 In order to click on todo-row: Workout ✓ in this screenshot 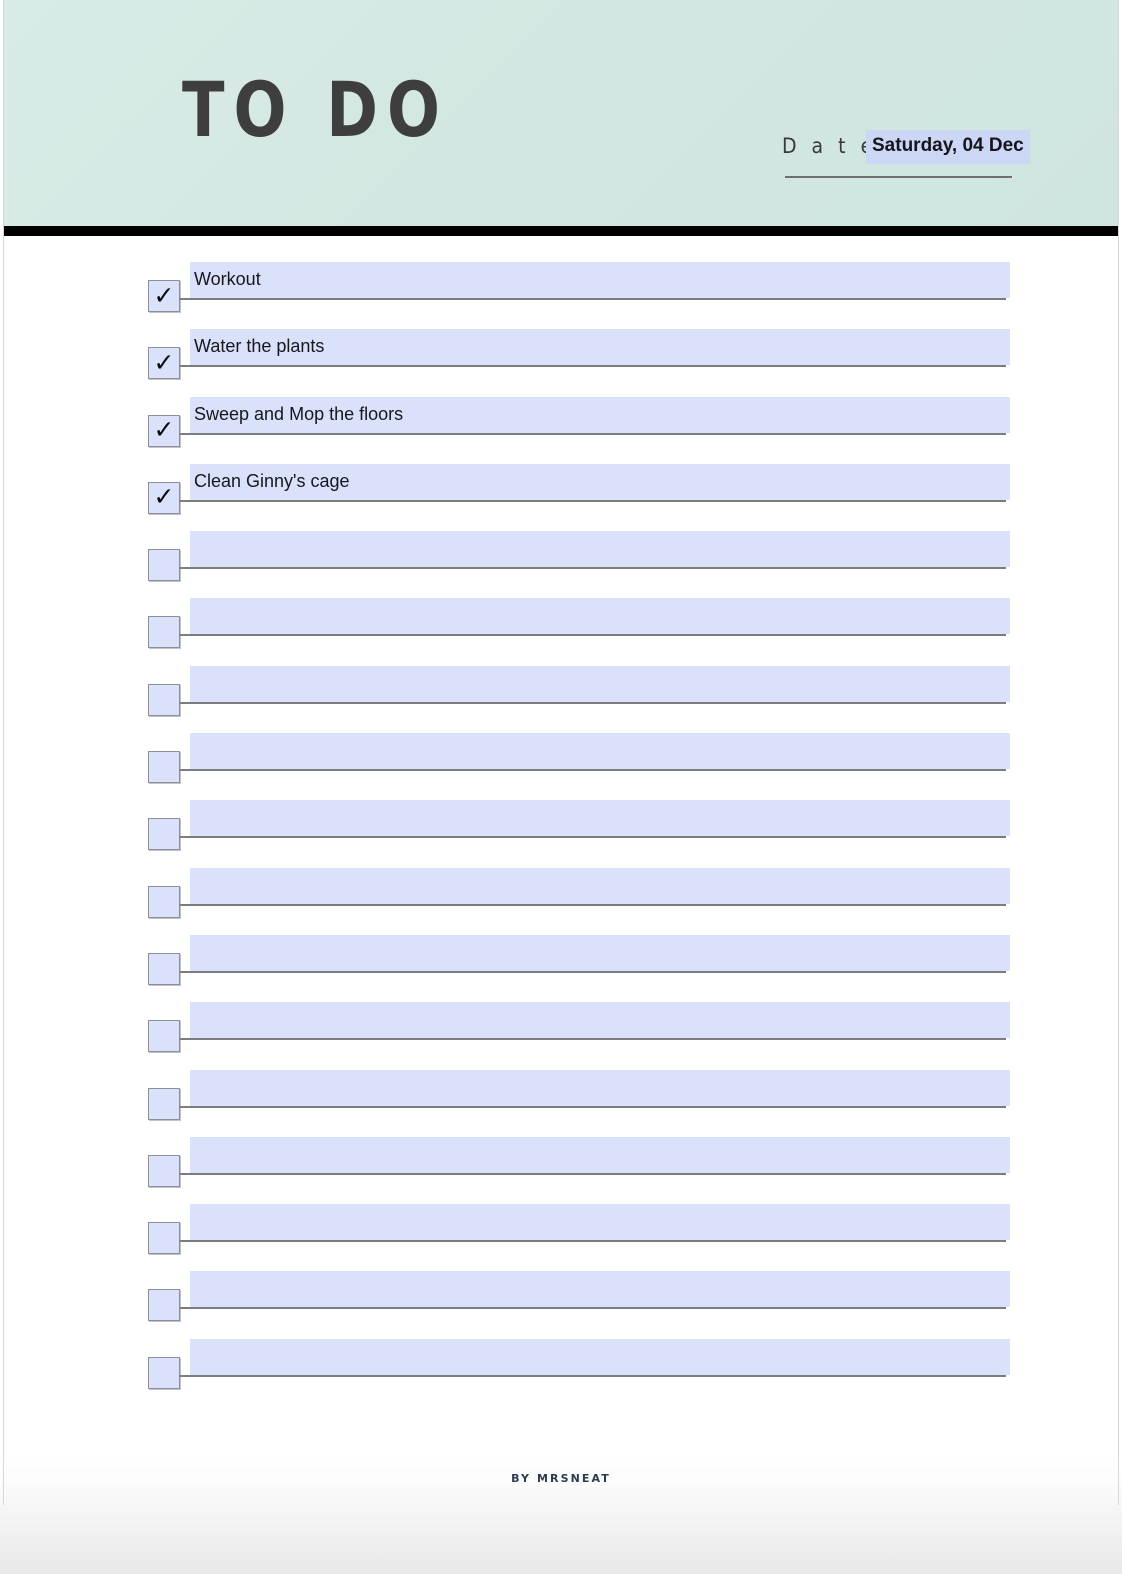, I will do `click(561, 295)`.